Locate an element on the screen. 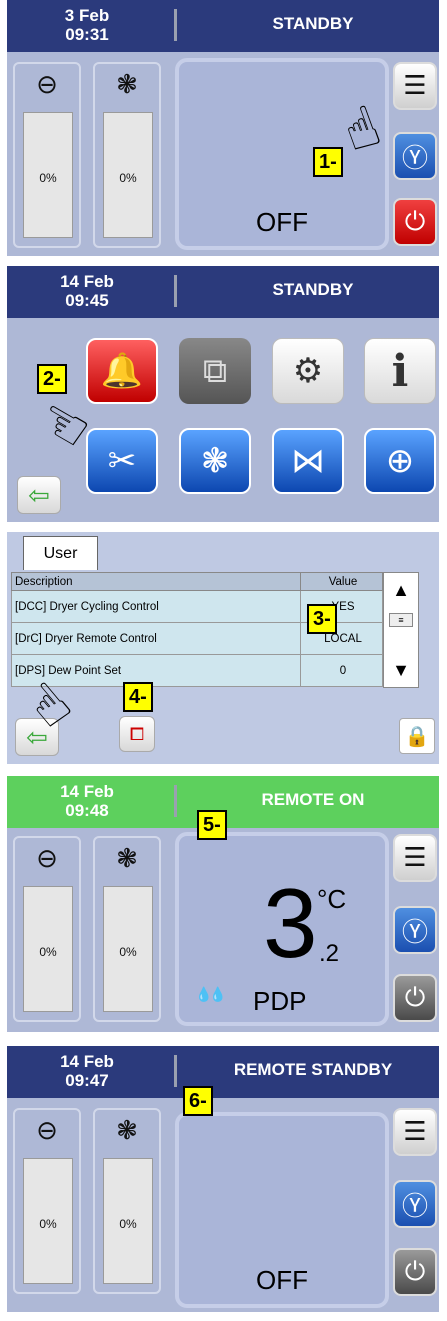  door-icon: ⧠ is located at coordinates (137, 733).